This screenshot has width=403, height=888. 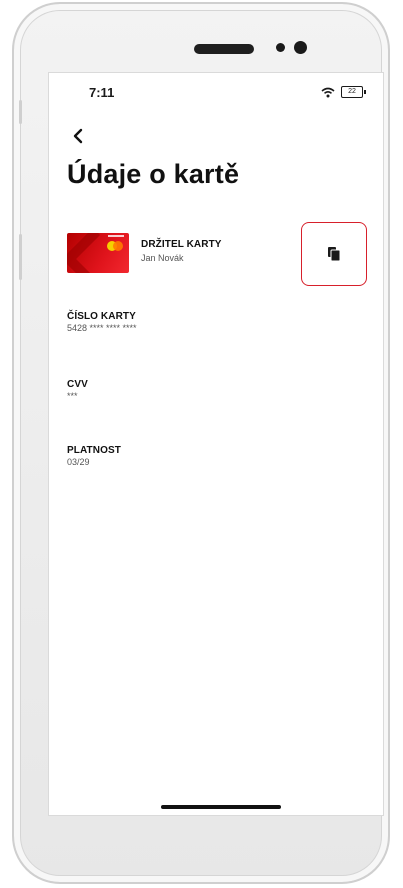 What do you see at coordinates (72, 396) in the screenshot?
I see `cvv-value: ***` at bounding box center [72, 396].